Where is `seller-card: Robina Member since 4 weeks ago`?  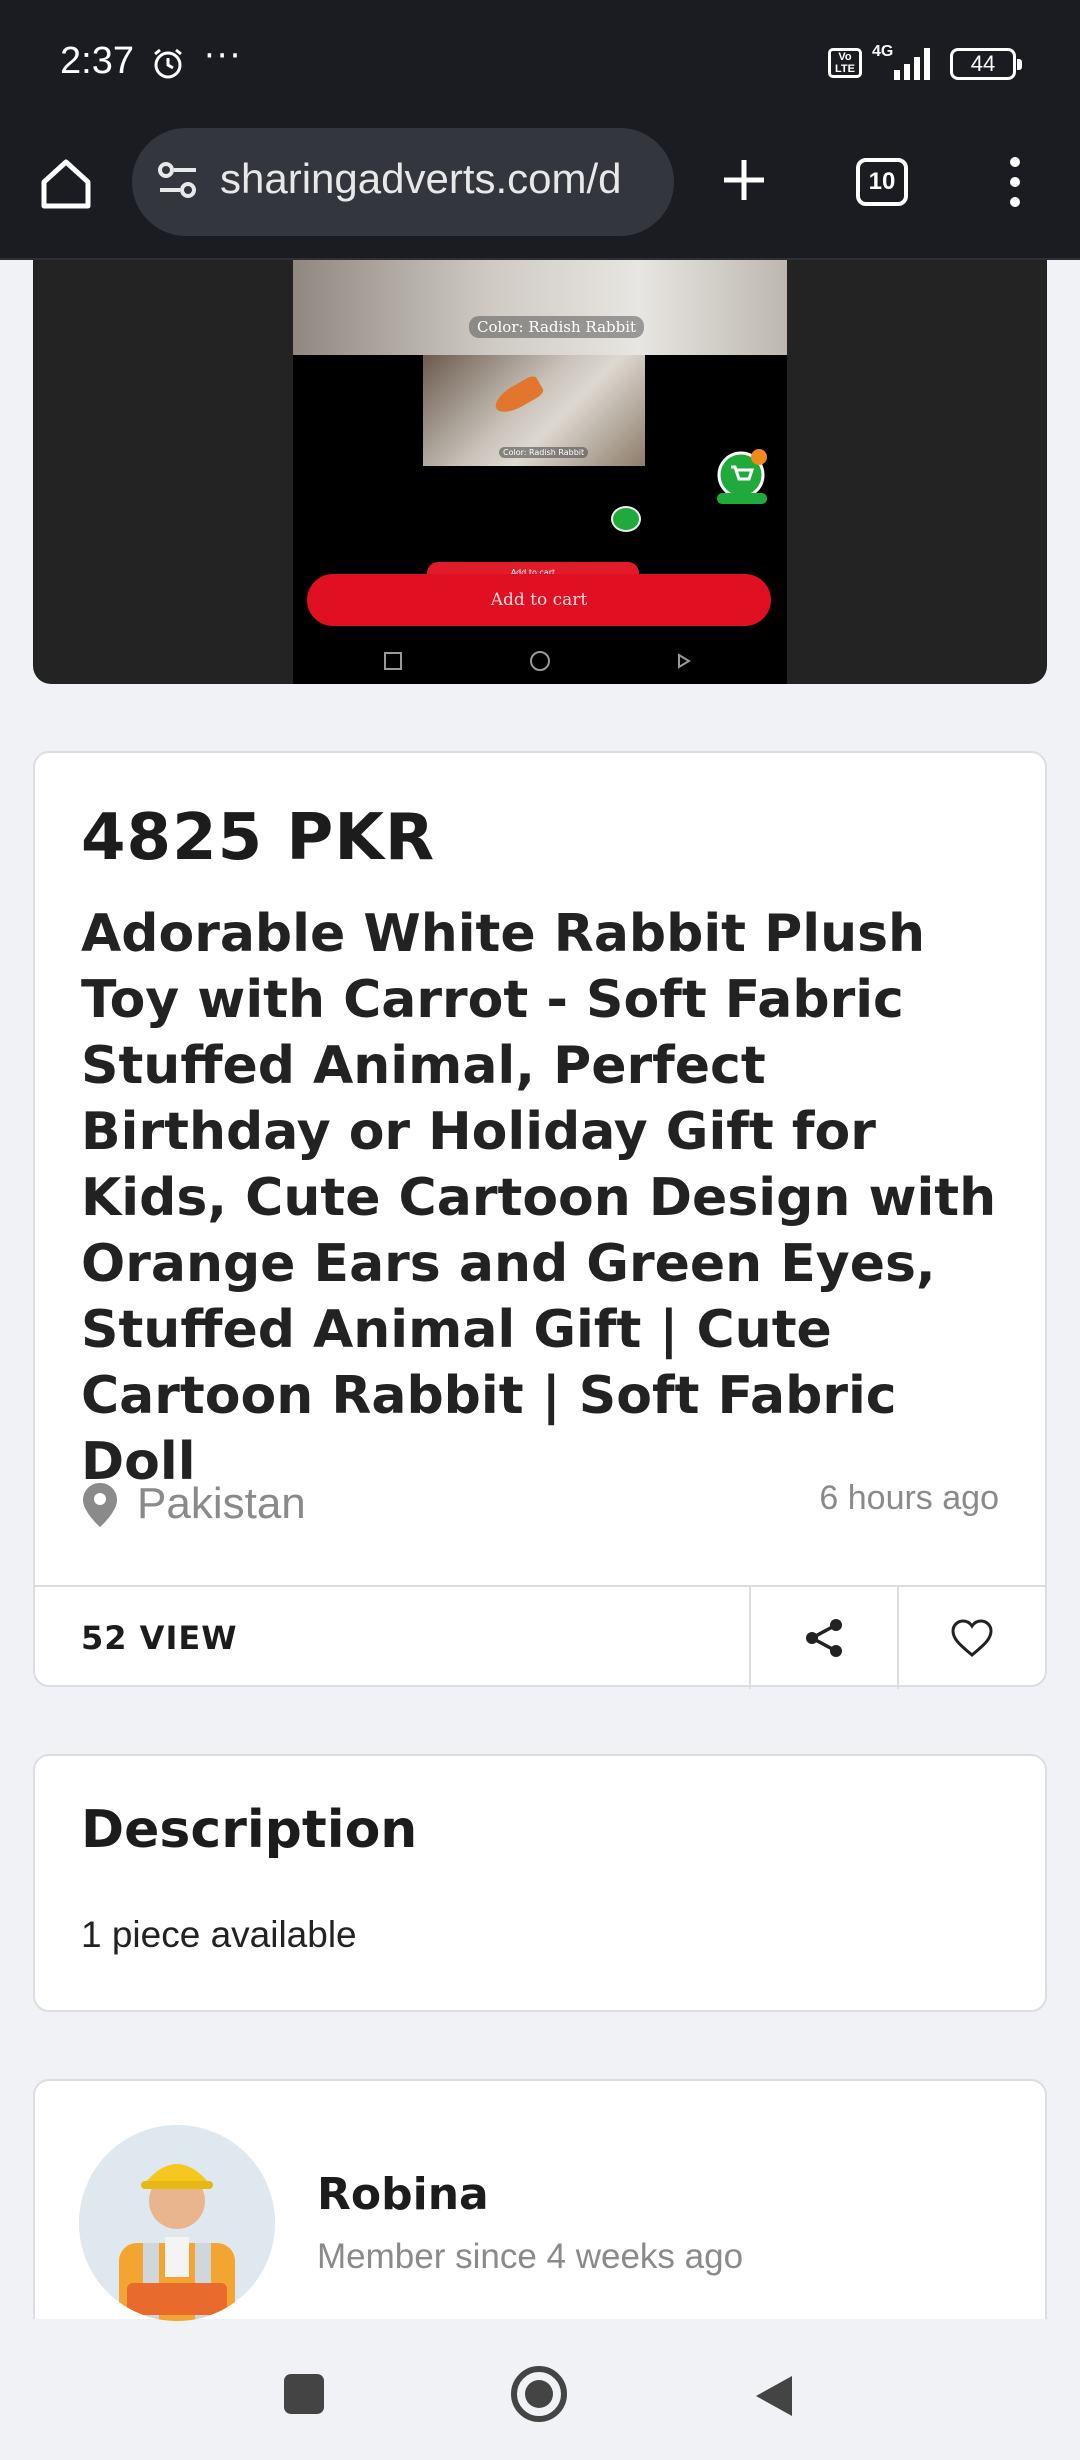
seller-card: Robina Member since 4 weeks ago is located at coordinates (540, 2200).